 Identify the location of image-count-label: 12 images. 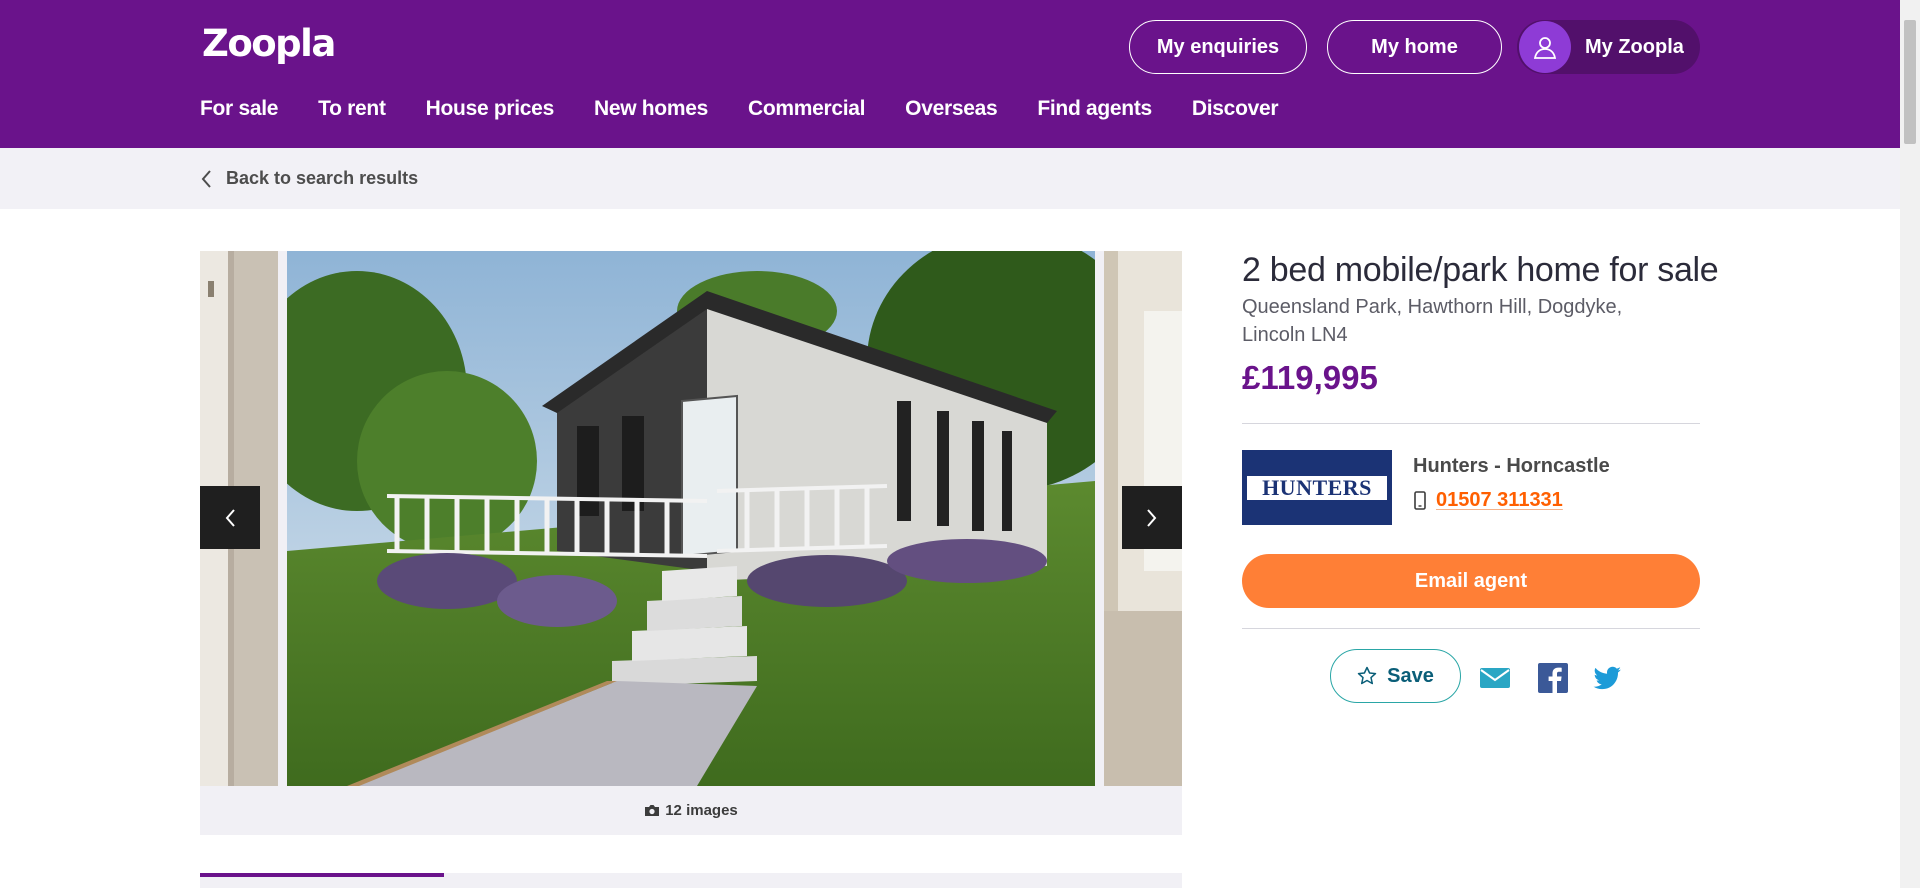
(701, 810).